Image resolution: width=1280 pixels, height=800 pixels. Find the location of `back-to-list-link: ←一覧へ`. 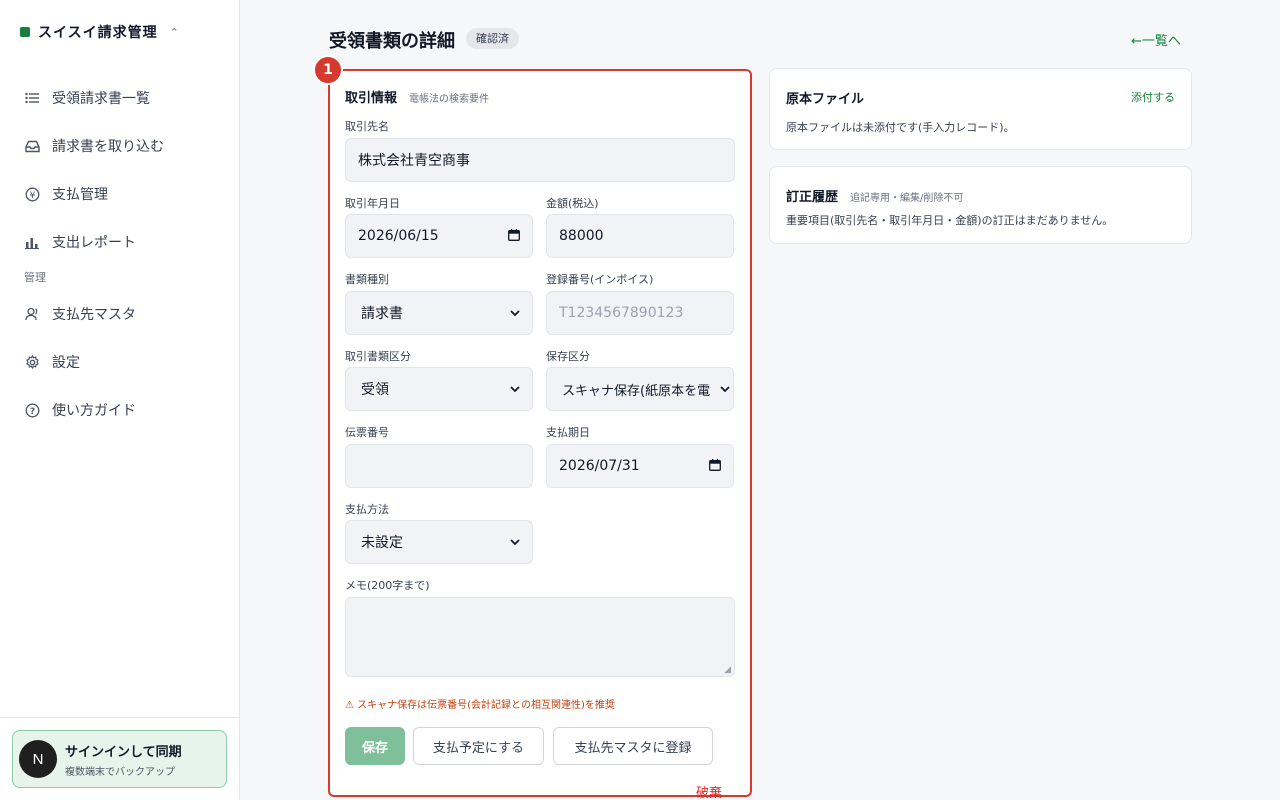

back-to-list-link: ←一覧へ is located at coordinates (1156, 39).